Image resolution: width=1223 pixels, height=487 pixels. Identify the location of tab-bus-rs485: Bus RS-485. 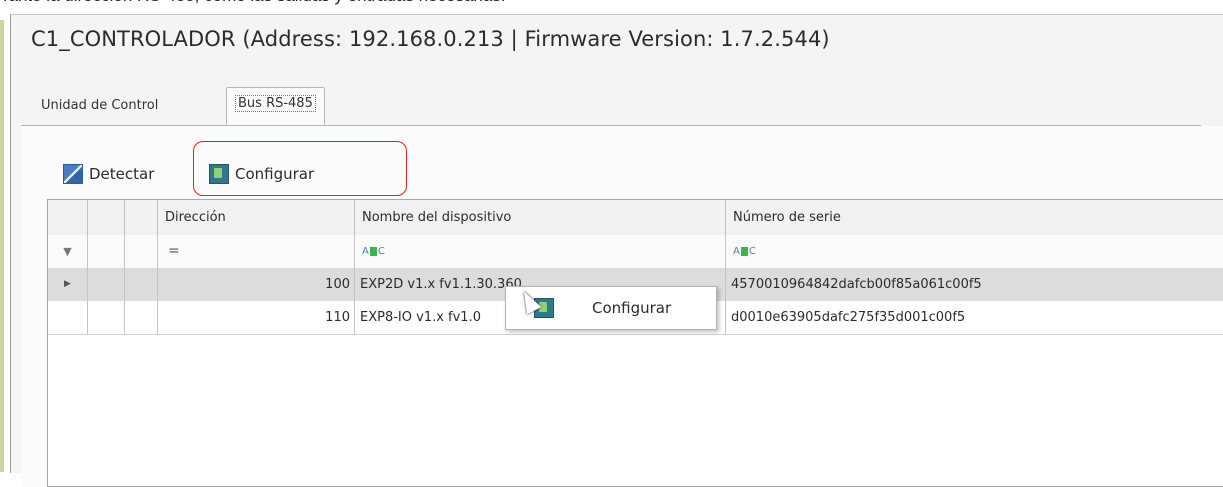
(275, 106).